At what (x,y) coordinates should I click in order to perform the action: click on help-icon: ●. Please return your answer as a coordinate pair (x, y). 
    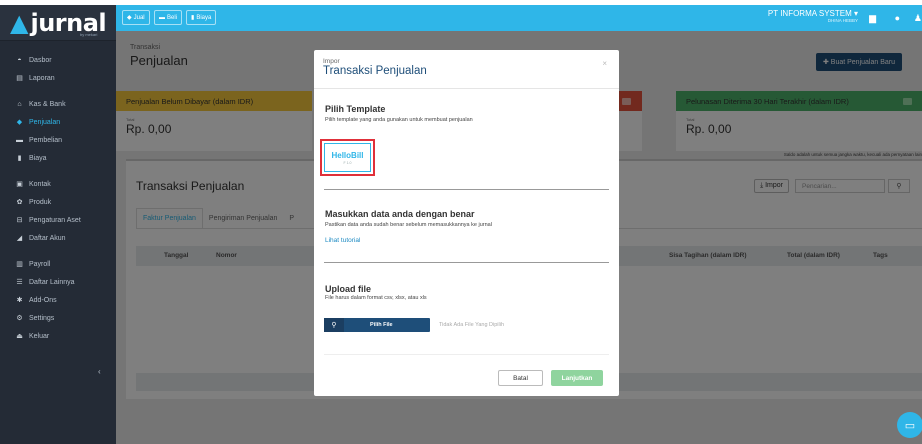
    Looking at the image, I should click on (897, 18).